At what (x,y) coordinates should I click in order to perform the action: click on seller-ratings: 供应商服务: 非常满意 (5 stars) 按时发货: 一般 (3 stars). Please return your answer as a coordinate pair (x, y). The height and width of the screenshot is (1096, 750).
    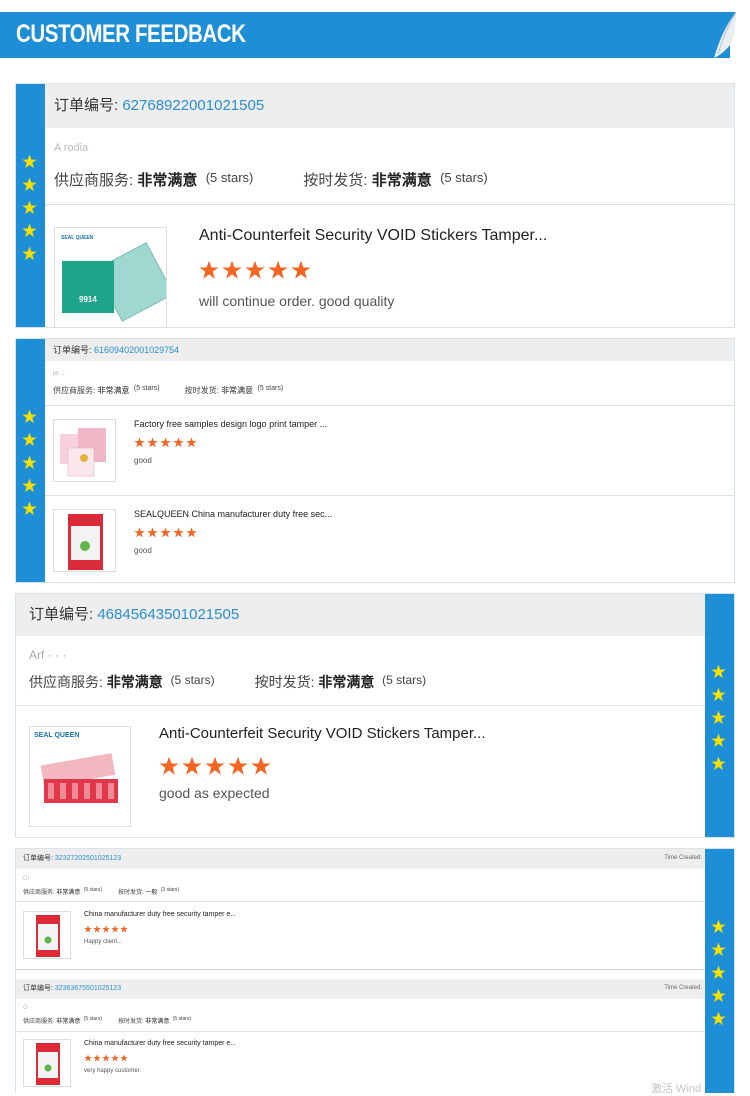
    Looking at the image, I should click on (101, 891).